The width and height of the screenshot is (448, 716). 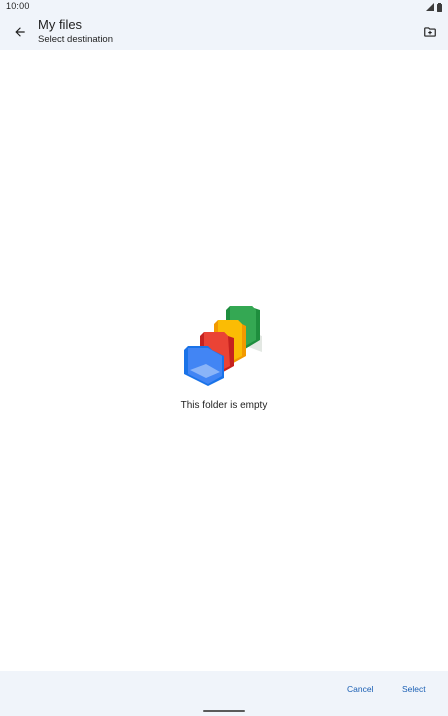 What do you see at coordinates (60, 24) in the screenshot?
I see `page-title: My files` at bounding box center [60, 24].